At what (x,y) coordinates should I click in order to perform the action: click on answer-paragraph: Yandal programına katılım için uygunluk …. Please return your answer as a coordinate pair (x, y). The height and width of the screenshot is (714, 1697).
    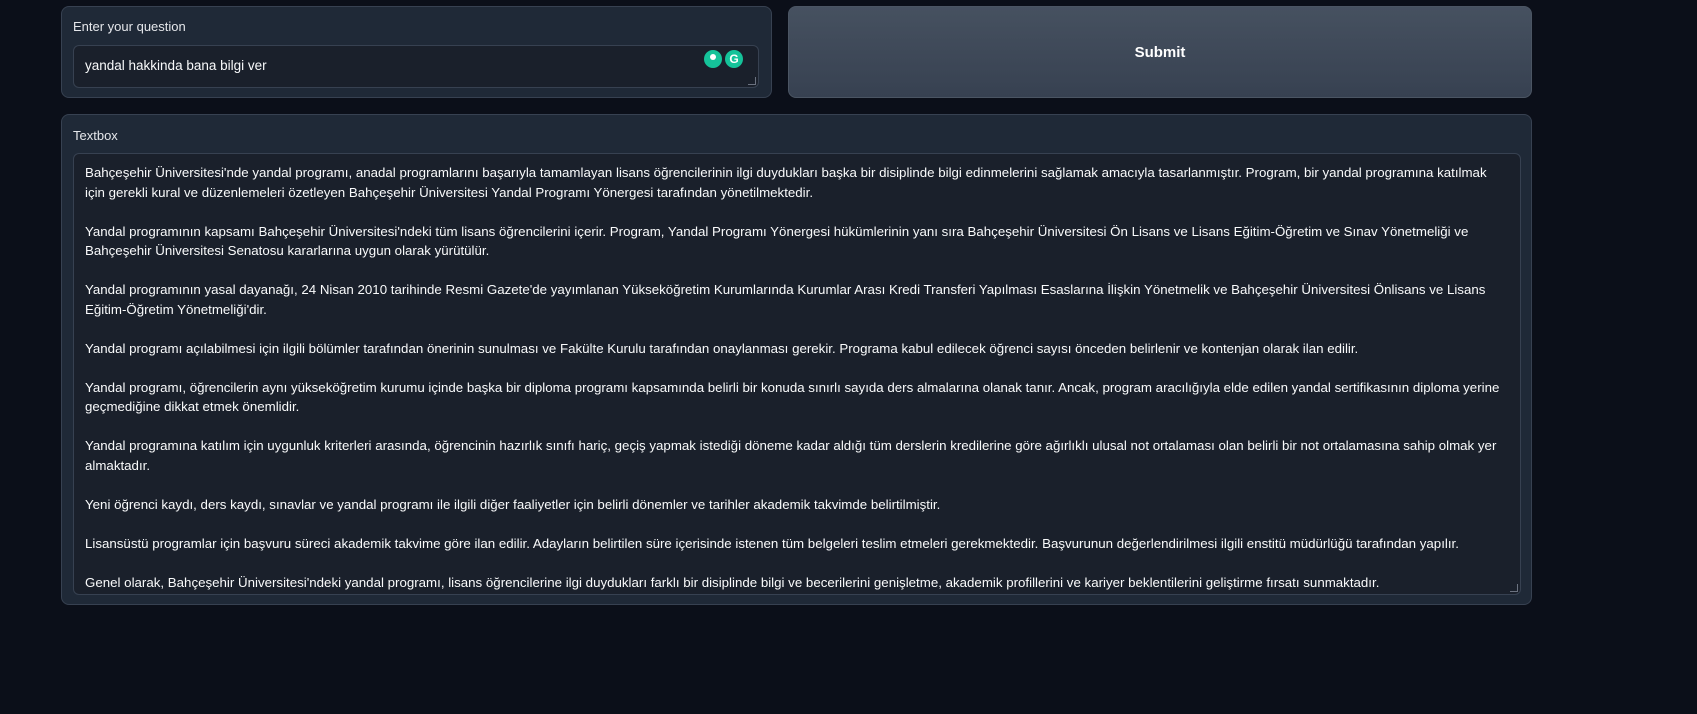
    Looking at the image, I should click on (791, 455).